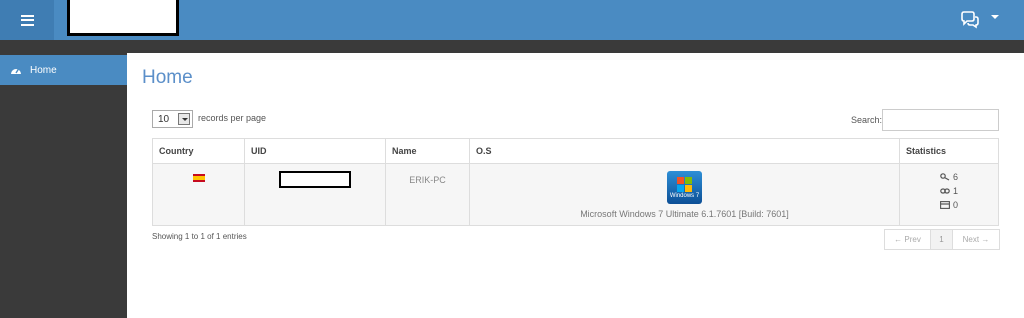 The image size is (1024, 318). Describe the element at coordinates (956, 205) in the screenshot. I see `stat-value: 0` at that location.